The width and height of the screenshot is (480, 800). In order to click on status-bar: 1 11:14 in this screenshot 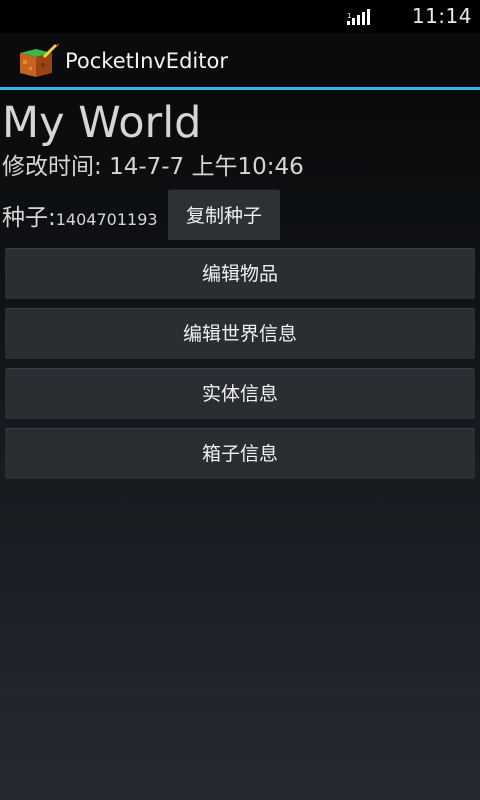, I will do `click(240, 16)`.